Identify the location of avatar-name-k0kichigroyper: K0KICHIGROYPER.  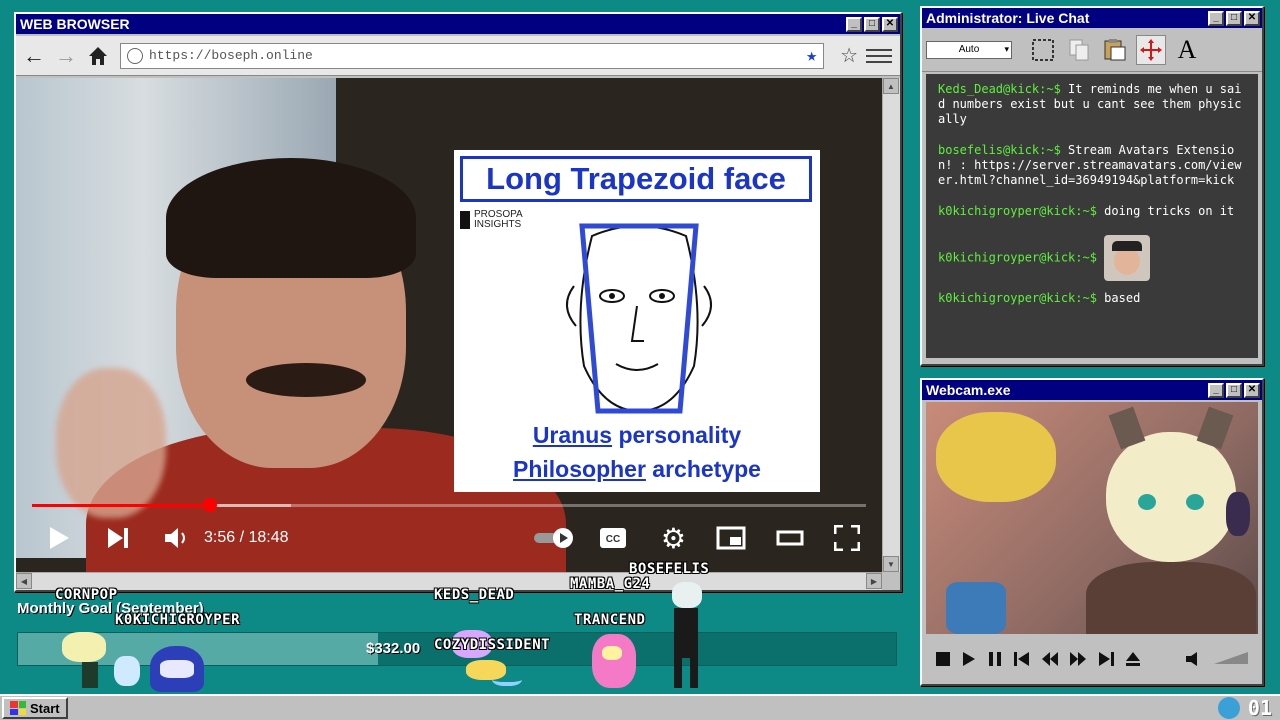
(178, 620).